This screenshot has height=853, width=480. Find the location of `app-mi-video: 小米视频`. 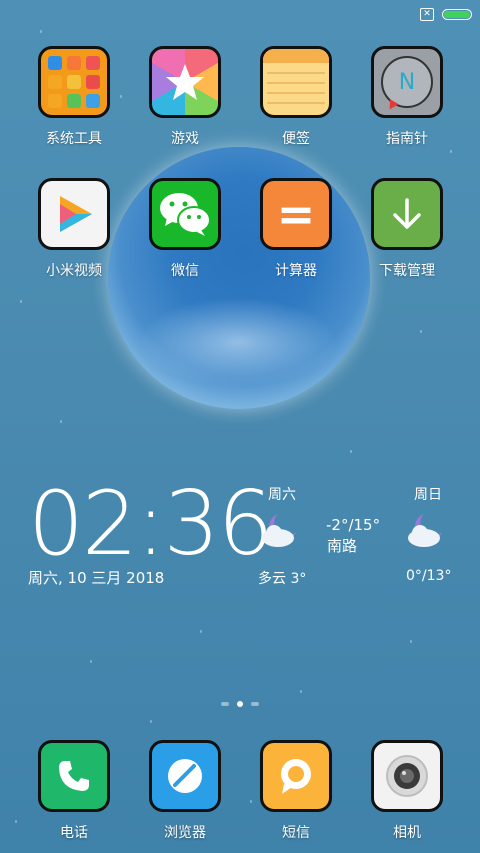

app-mi-video: 小米视频 is located at coordinates (74, 229).